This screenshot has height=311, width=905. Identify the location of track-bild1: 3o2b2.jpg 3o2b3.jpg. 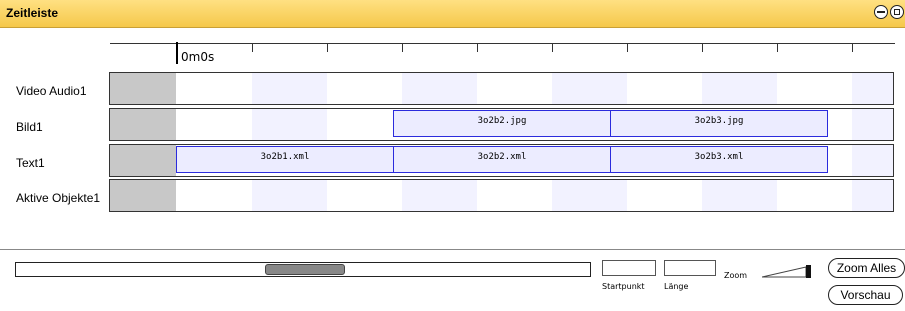
(501, 124).